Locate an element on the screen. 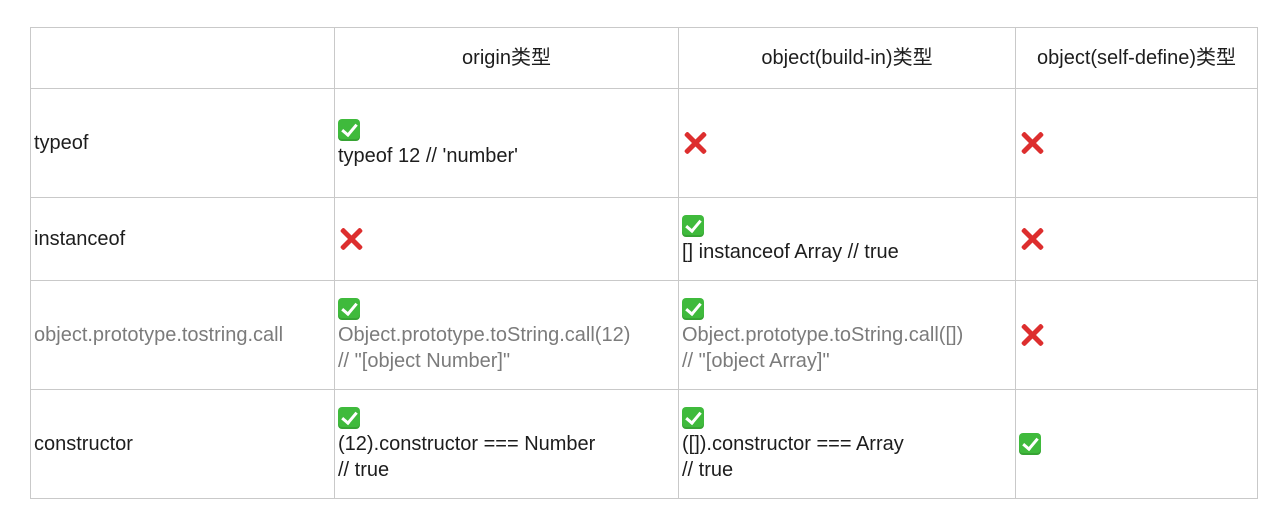 The height and width of the screenshot is (508, 1269). cell-code-comment: // "[object Number]" is located at coordinates (424, 361).